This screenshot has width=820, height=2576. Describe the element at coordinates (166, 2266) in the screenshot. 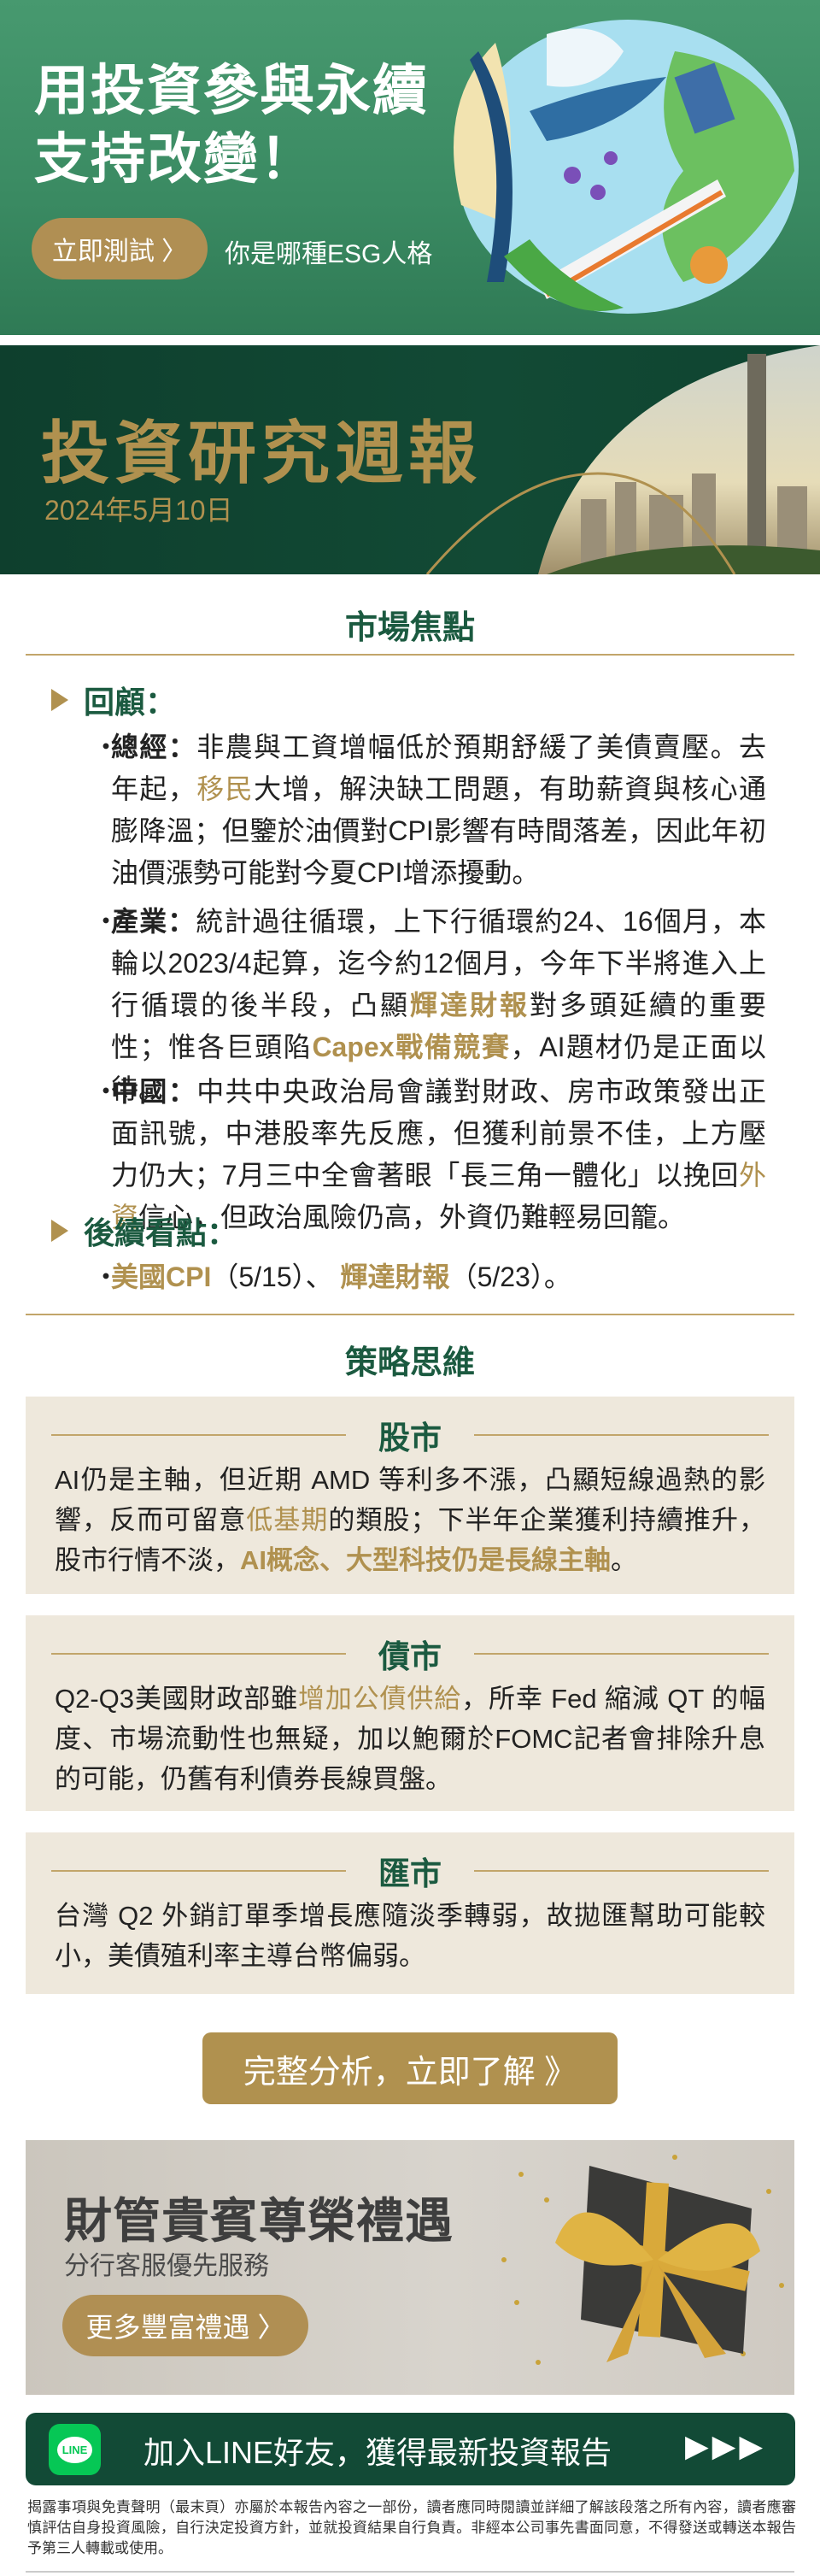

I see `gift-subtitle: 分行客服優先服務` at that location.